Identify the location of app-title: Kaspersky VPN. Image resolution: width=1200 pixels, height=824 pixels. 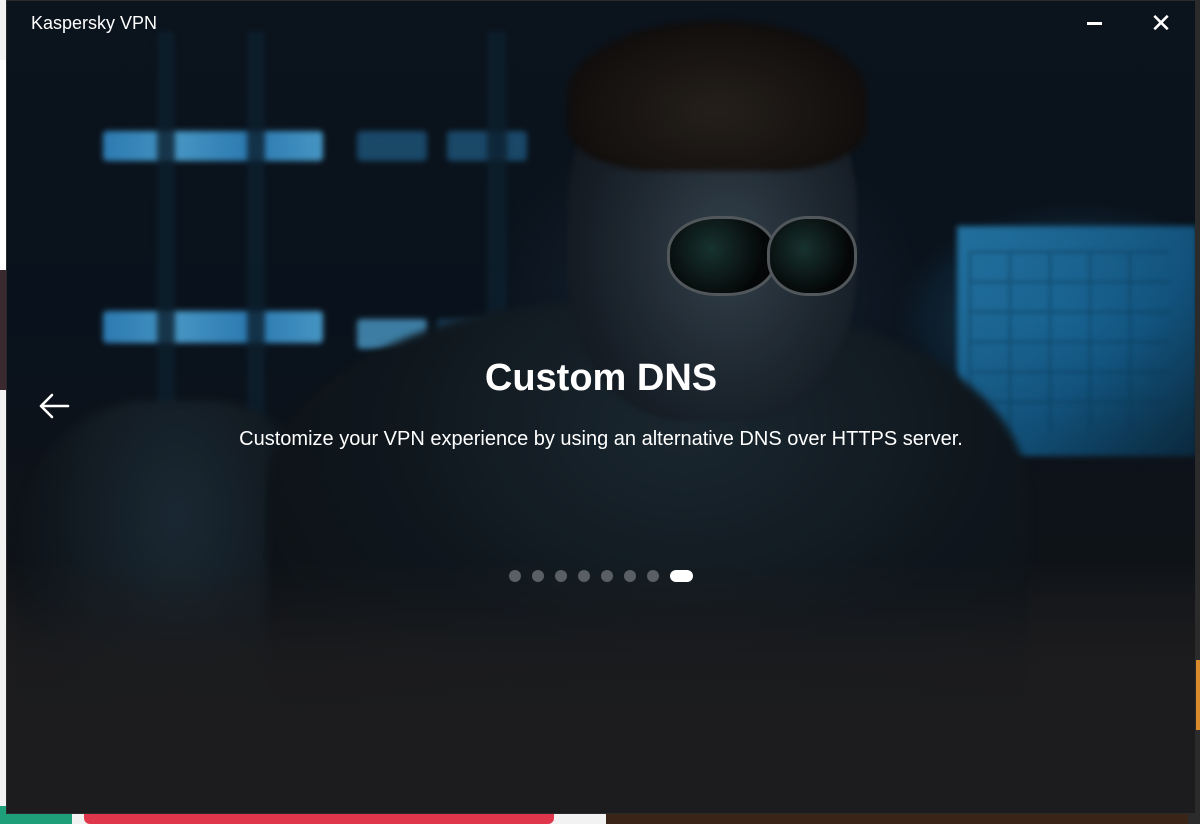
(94, 23).